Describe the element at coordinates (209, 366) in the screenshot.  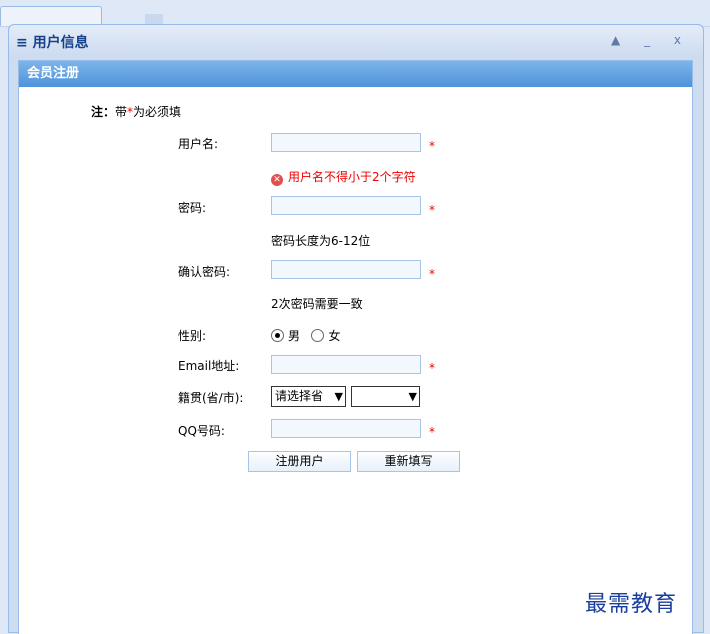
I see `email-label: Email地址:` at that location.